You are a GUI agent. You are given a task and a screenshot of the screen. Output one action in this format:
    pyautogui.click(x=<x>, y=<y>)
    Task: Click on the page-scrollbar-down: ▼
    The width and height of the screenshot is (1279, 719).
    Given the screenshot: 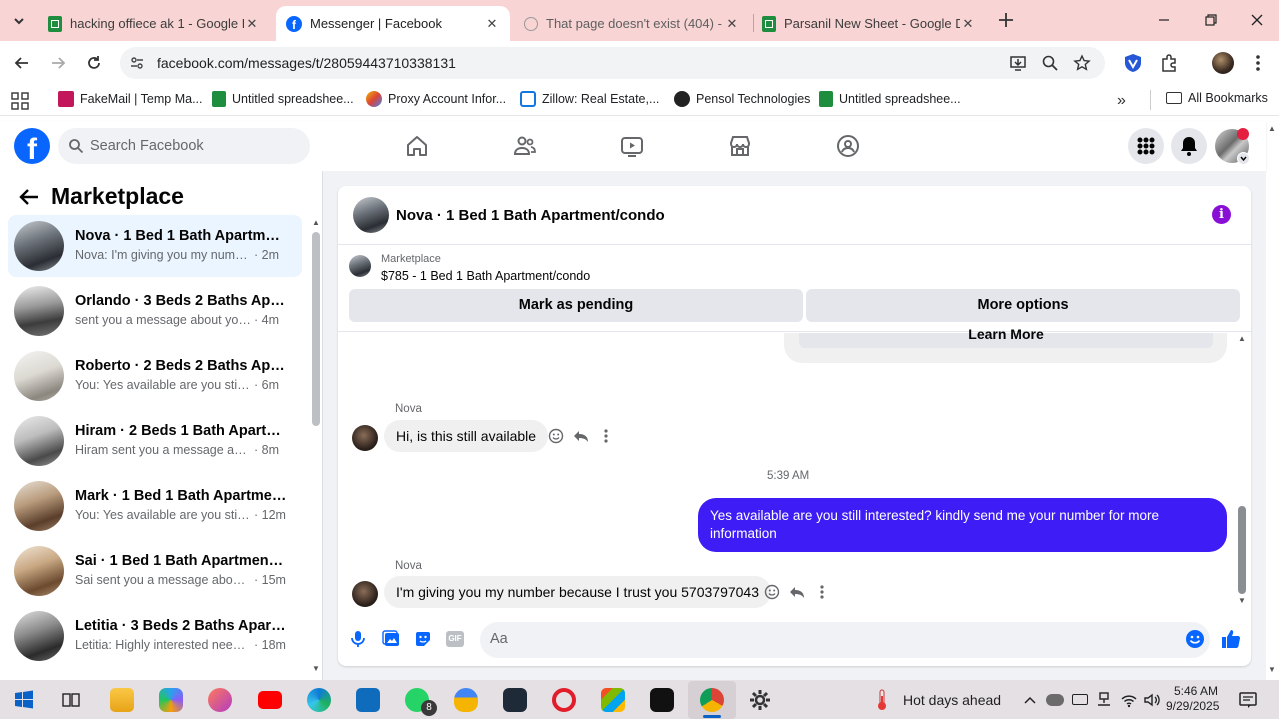 What is the action you would take?
    pyautogui.click(x=1272, y=669)
    